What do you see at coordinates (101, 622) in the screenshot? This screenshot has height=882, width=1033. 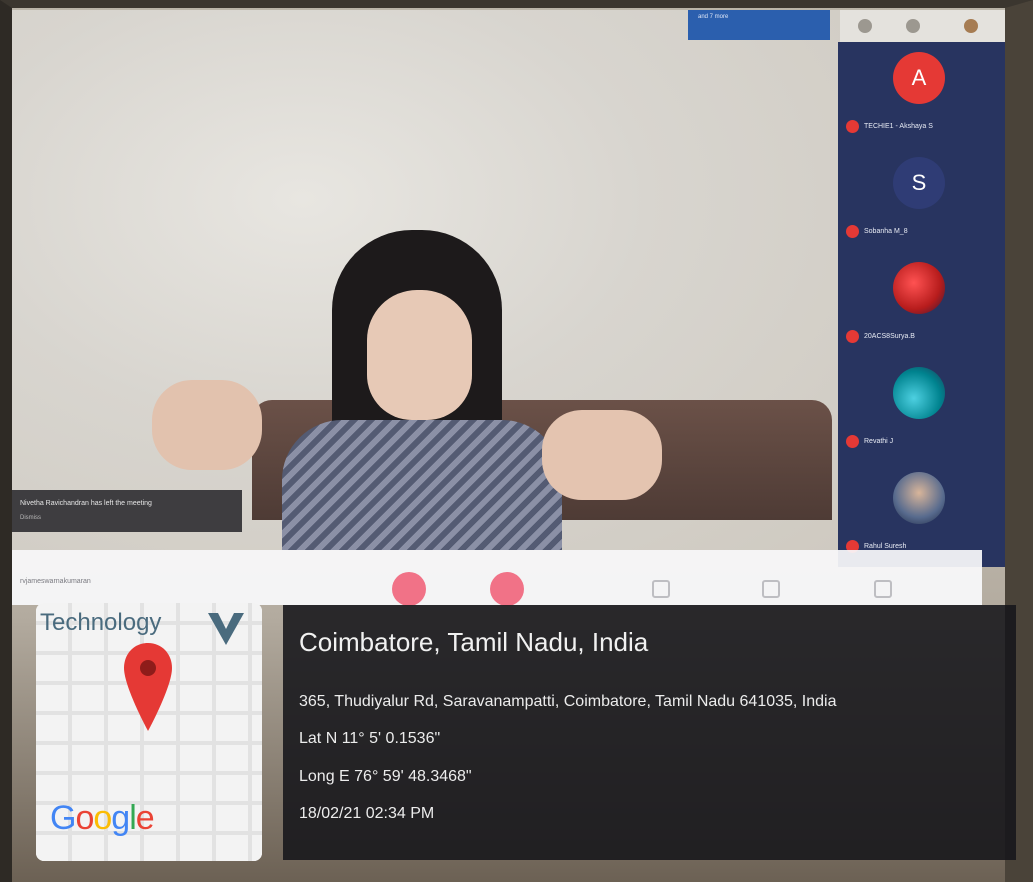 I see `map-brand-text: Technology` at bounding box center [101, 622].